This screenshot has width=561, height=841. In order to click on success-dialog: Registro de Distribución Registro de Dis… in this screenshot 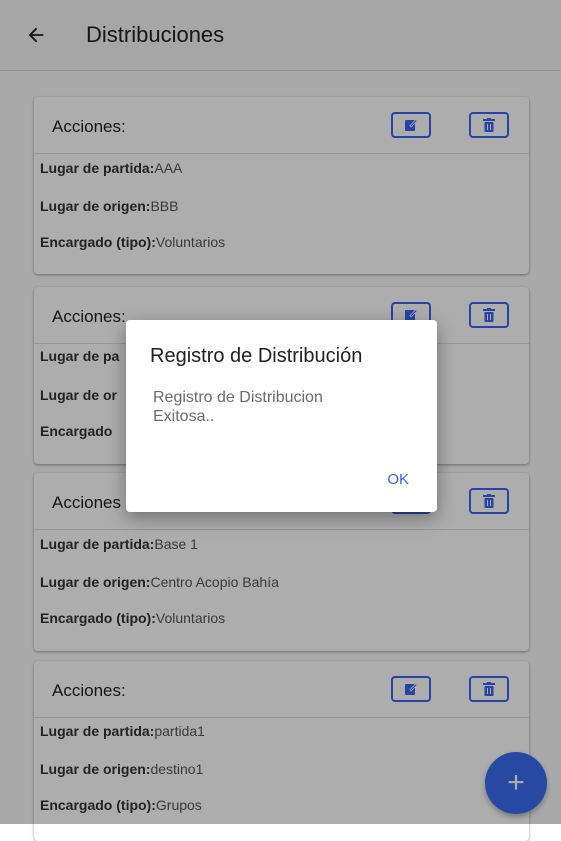, I will do `click(281, 416)`.